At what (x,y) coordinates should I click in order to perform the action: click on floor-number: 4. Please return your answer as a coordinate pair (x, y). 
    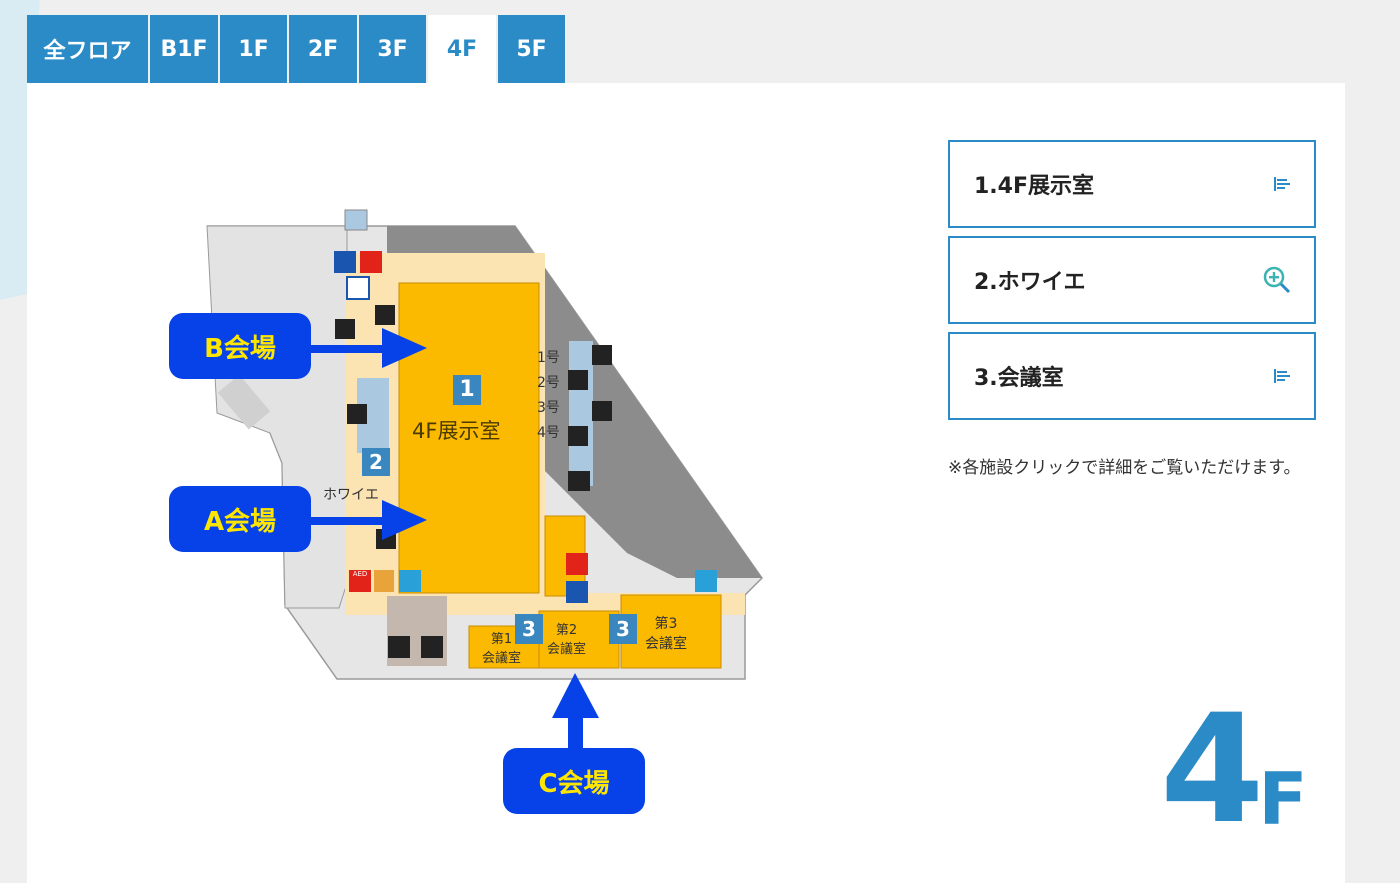
    Looking at the image, I should click on (1212, 770).